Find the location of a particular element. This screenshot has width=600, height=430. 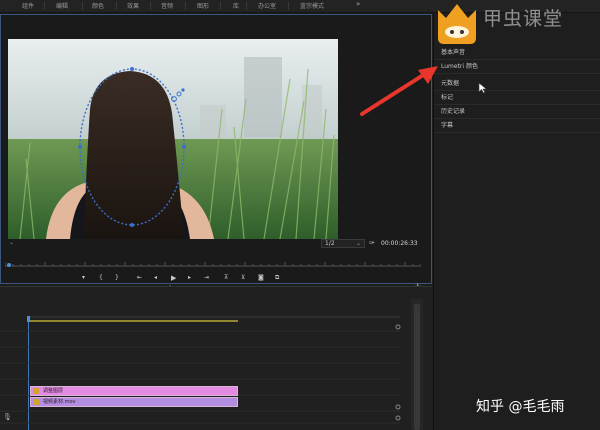

clip-label: 视频素材.mov is located at coordinates (59, 402).